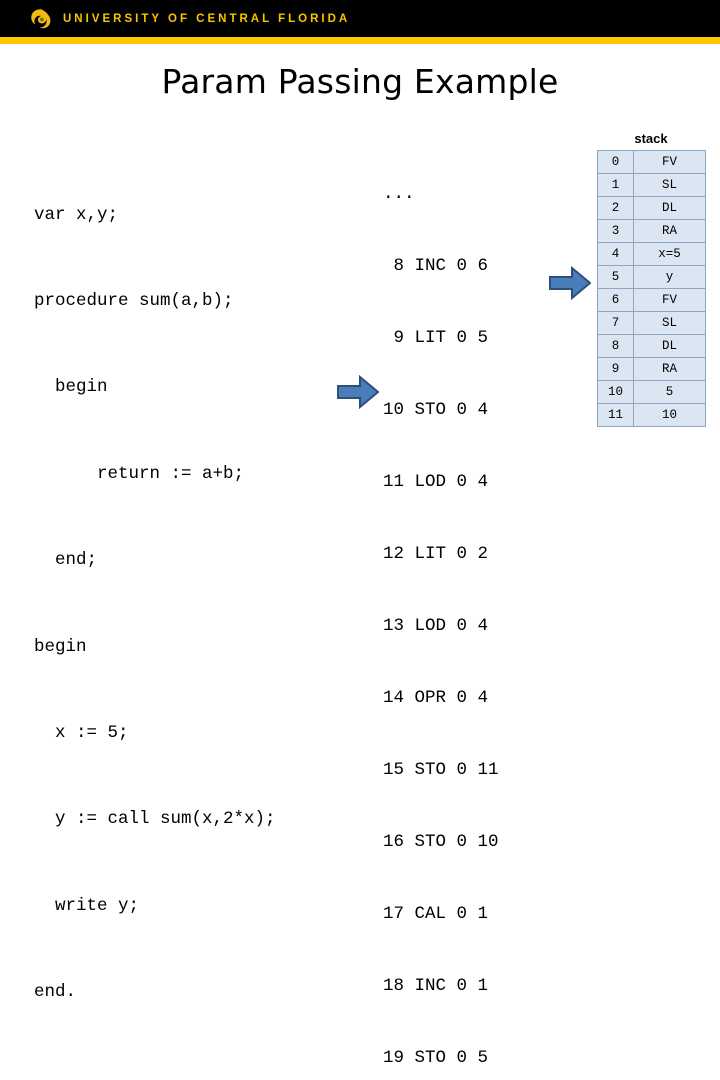 The width and height of the screenshot is (720, 1080). Describe the element at coordinates (436, 914) in the screenshot. I see `assembly-row: 17 CAL 0 1` at that location.